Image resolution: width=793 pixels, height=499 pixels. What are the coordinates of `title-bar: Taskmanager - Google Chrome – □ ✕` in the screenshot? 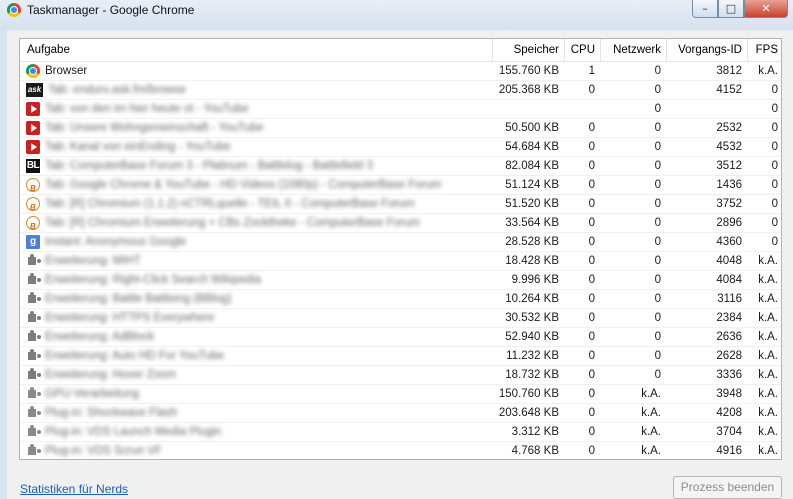 It's located at (396, 15).